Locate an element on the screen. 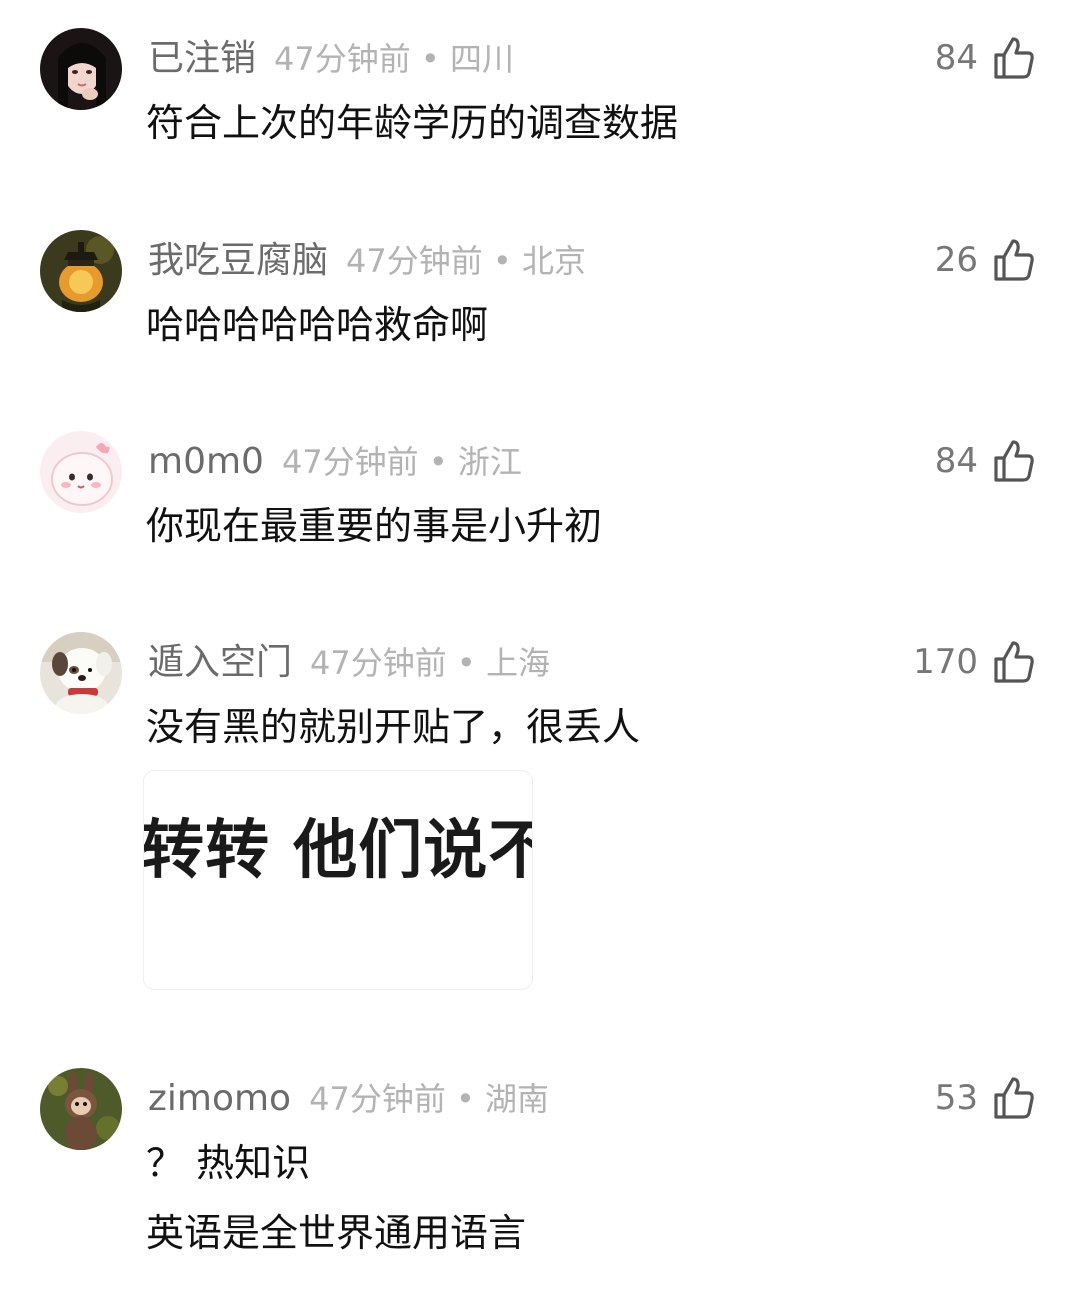  like-button: 170 is located at coordinates (974, 662).